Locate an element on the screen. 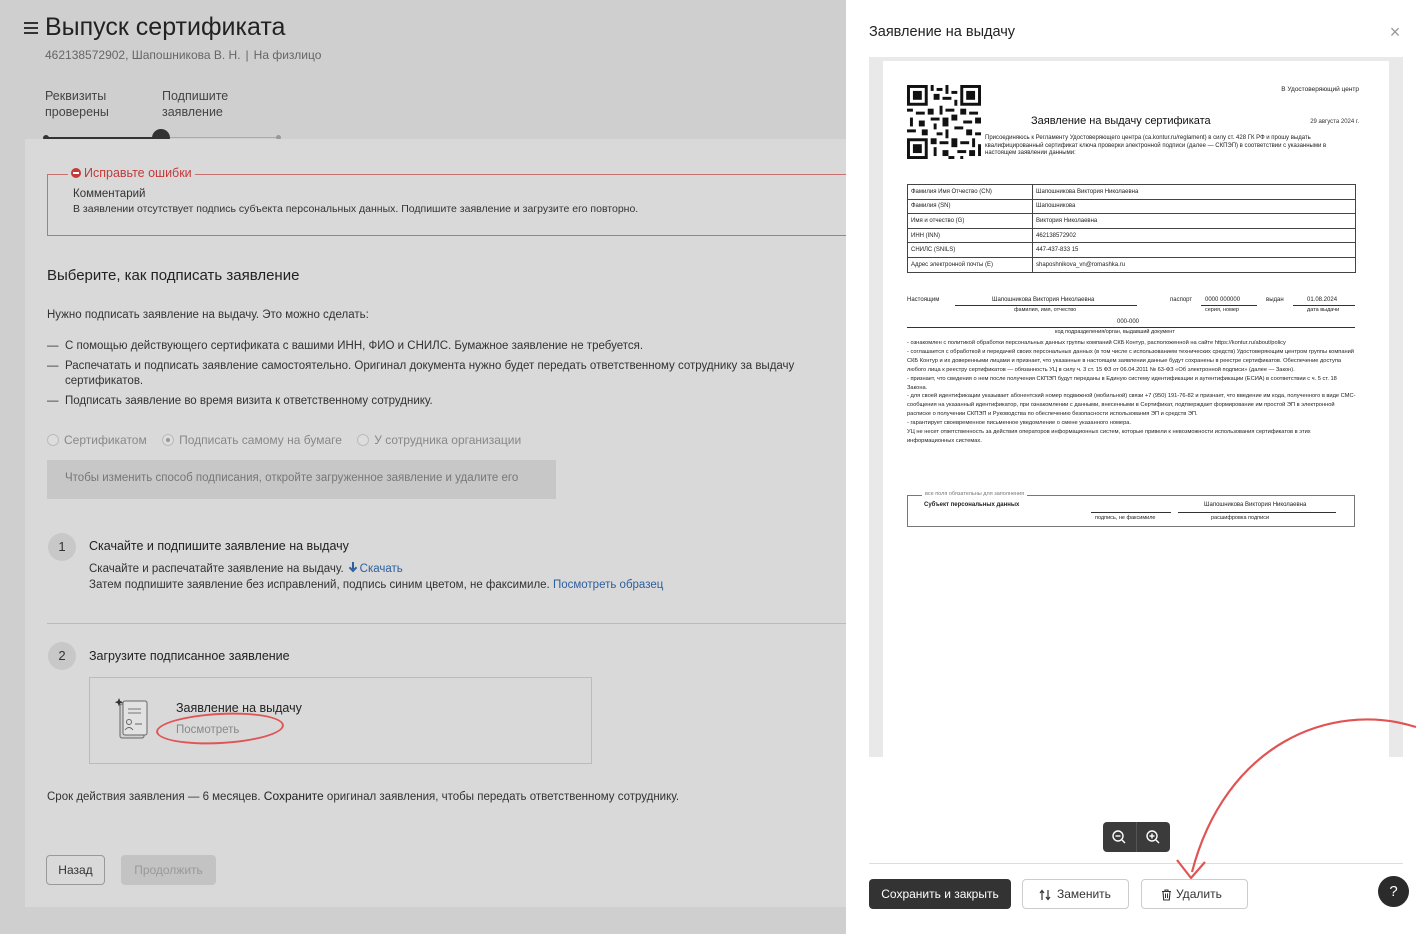 This screenshot has height=934, width=1424. doc-fio: Шапошникова Виктория Николаевна is located at coordinates (1043, 300).